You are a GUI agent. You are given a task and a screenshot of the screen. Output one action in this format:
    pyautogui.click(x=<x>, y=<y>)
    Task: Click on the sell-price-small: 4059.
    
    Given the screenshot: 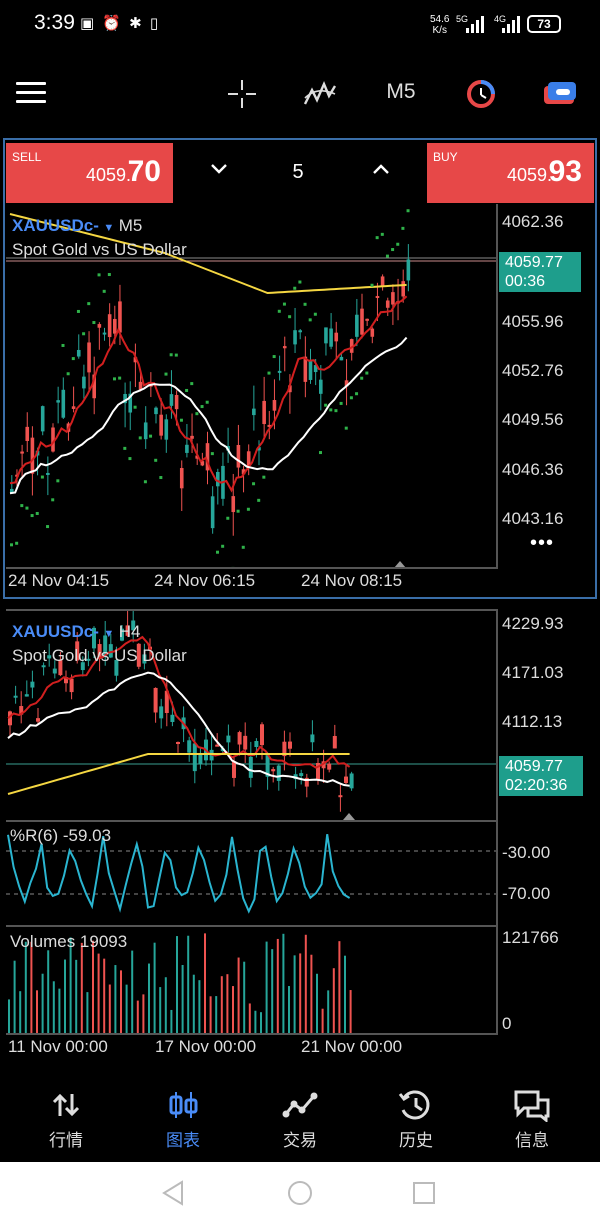 What is the action you would take?
    pyautogui.click(x=108, y=175)
    